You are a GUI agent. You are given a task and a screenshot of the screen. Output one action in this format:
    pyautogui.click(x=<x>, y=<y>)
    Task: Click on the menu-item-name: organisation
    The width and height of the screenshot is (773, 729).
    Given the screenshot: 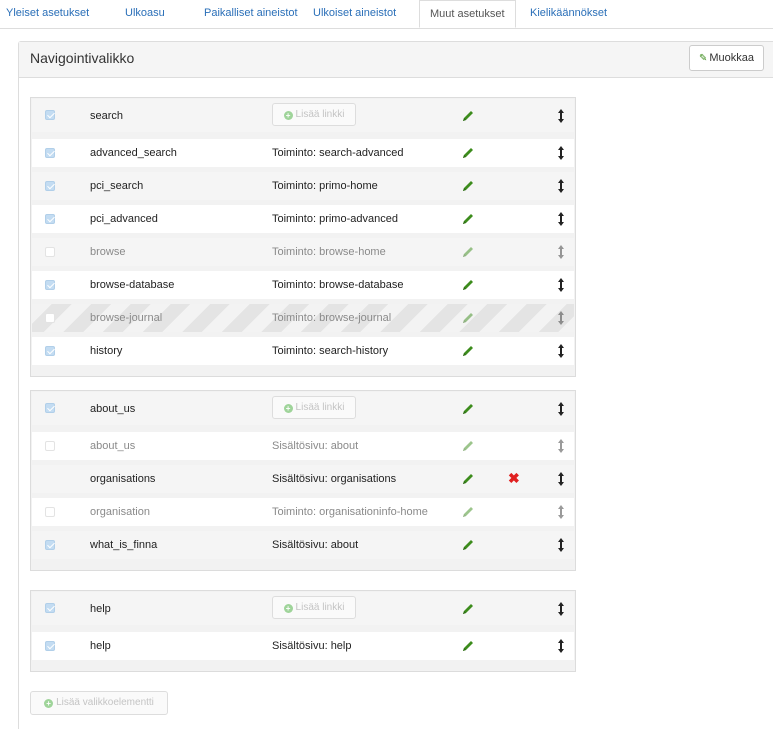 What is the action you would take?
    pyautogui.click(x=120, y=512)
    